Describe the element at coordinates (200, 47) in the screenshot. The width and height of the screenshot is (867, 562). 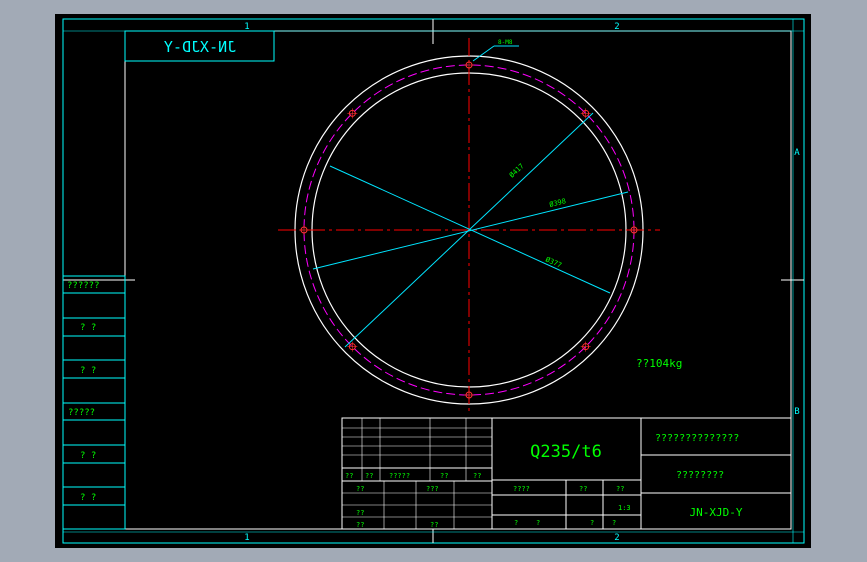
I see `corner-label: JN-XJD-Y` at that location.